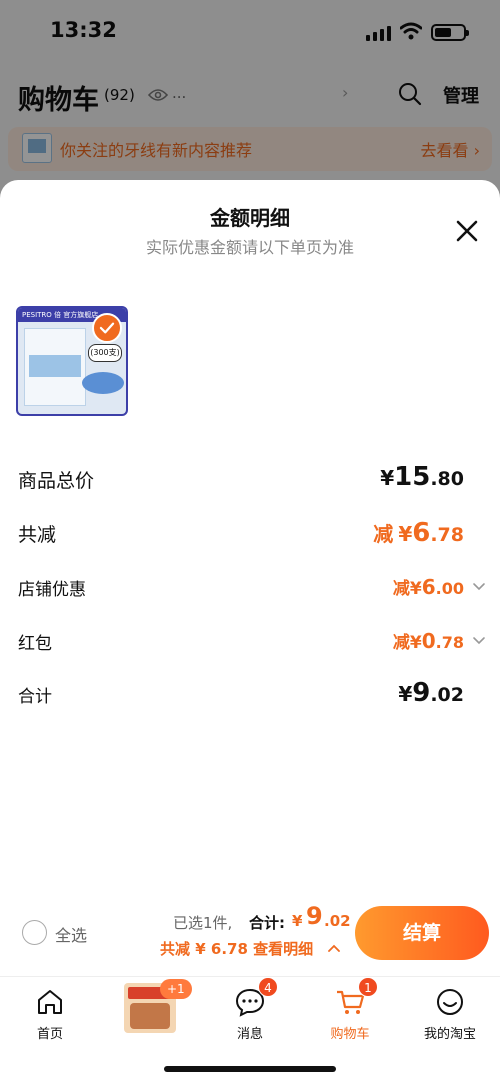  What do you see at coordinates (428, 640) in the screenshot?
I see `red-packet-value: 减¥0.78` at bounding box center [428, 640].